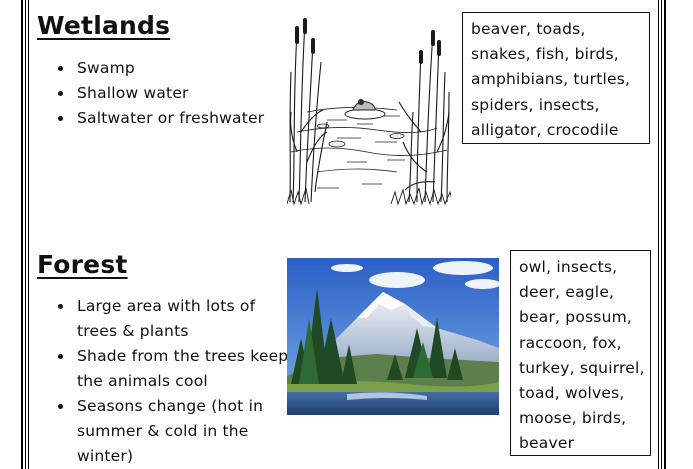 The image size is (693, 469). Describe the element at coordinates (104, 25) in the screenshot. I see `wetlands-title: Wetlands` at that location.